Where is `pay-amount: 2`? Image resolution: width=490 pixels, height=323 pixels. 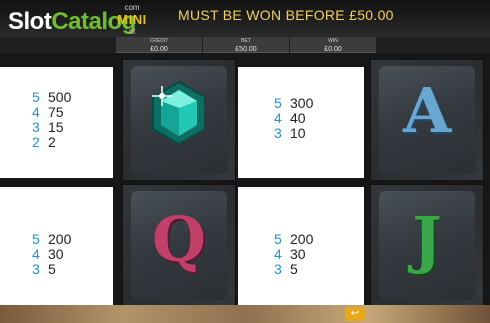
pay-amount: 2 is located at coordinates (52, 142).